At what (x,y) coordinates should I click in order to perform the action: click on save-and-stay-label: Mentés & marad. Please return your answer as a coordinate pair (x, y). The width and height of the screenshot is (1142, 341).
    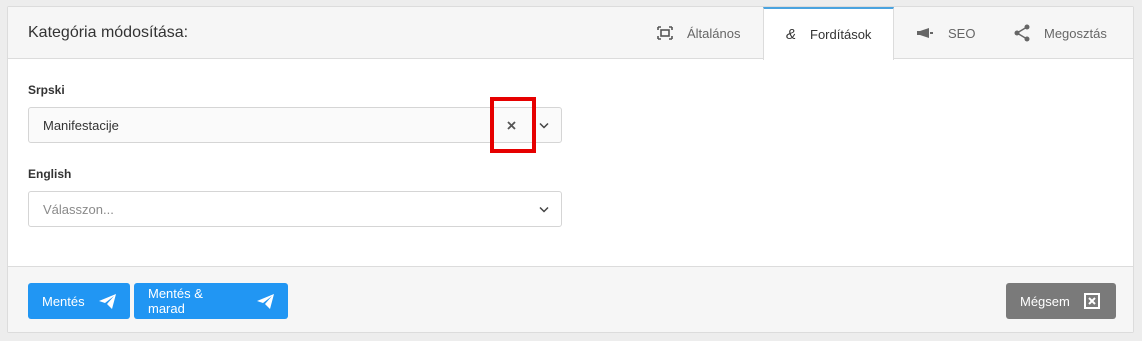
    Looking at the image, I should click on (175, 301).